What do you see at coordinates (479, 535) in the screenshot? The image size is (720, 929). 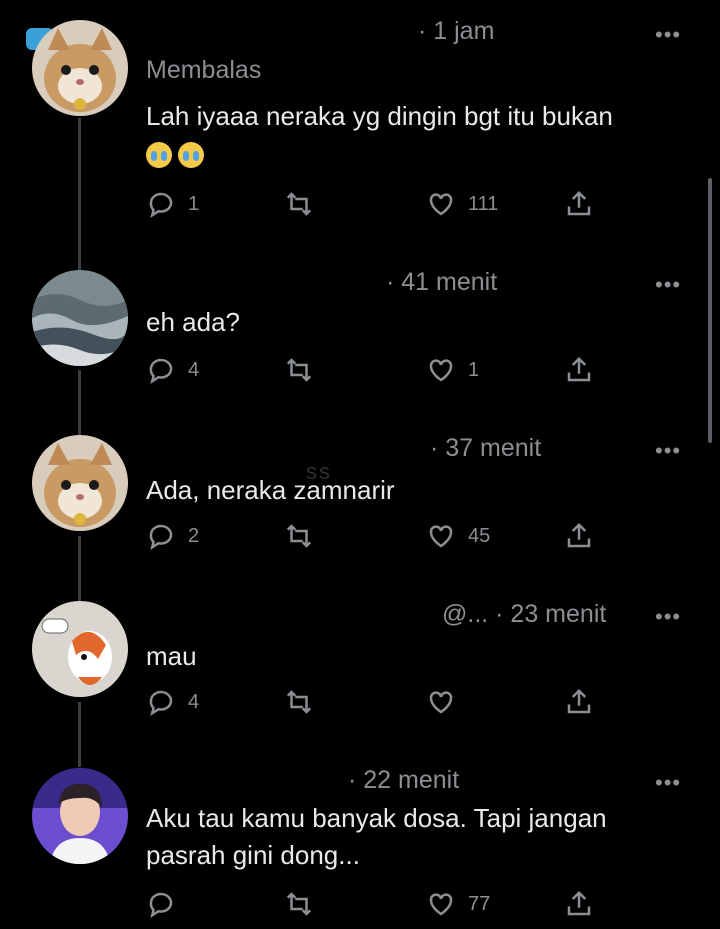 I see `like-count: 45` at bounding box center [479, 535].